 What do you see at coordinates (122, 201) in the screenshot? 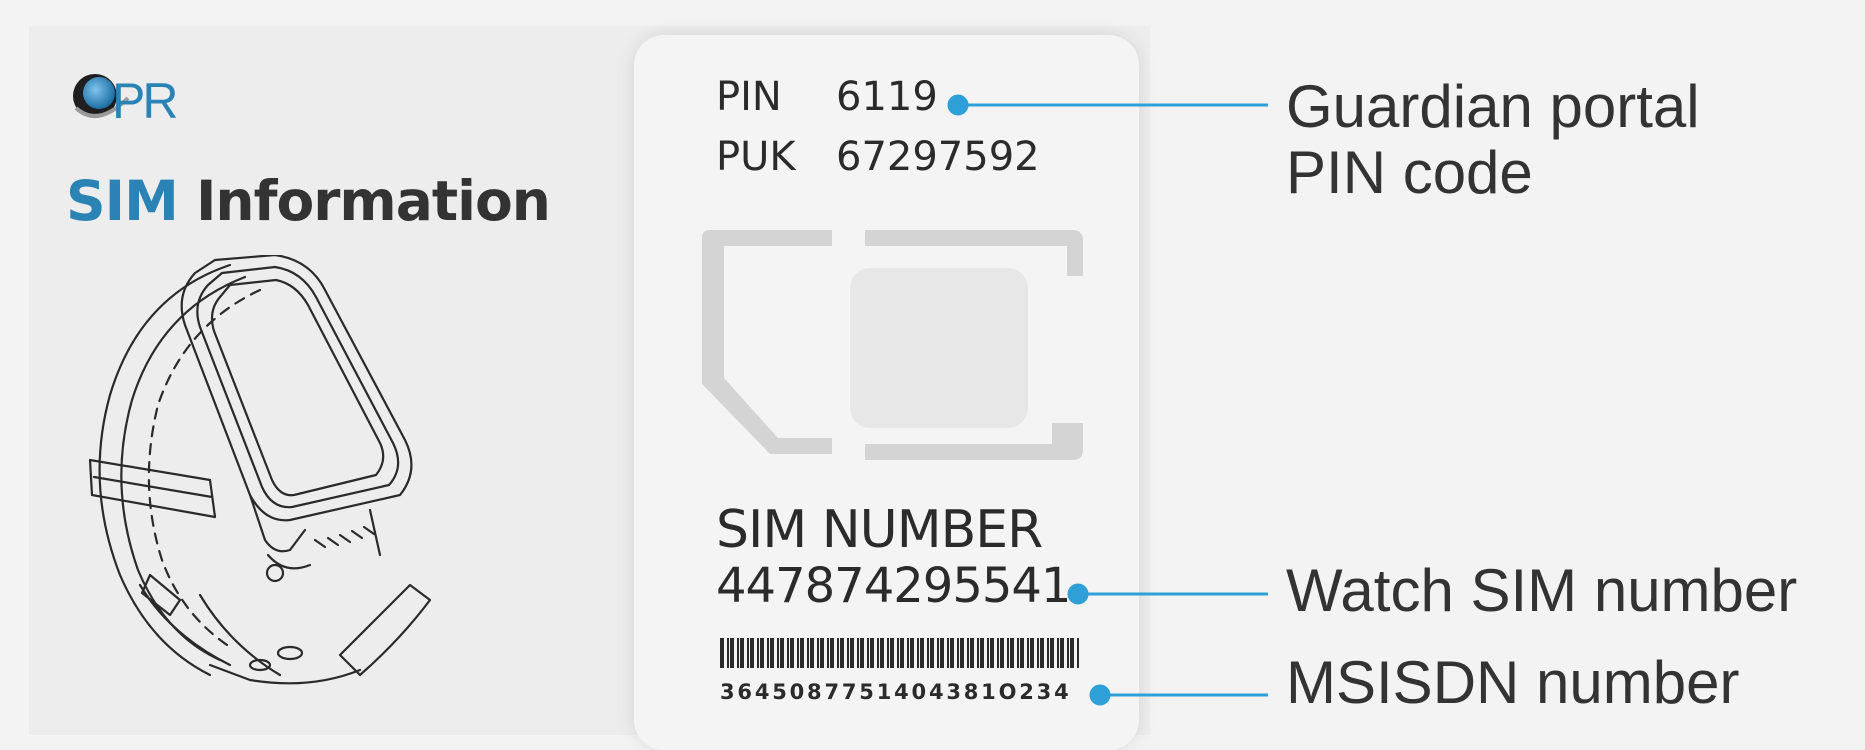
I see `title-accent: SIM` at bounding box center [122, 201].